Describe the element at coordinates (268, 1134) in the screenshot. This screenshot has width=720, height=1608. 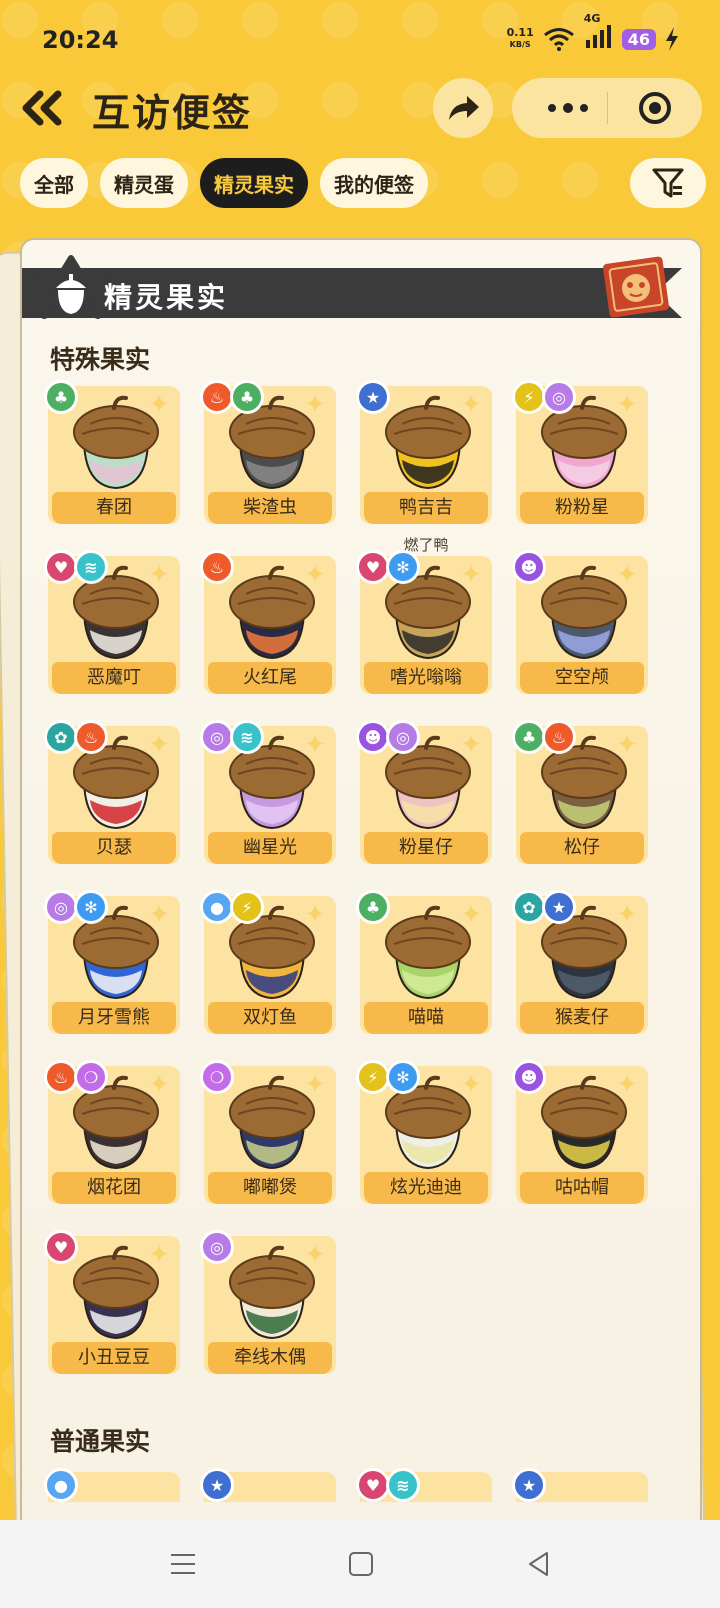
I see `fruit-item: ✦ ❍ 嘟嘟煲` at that location.